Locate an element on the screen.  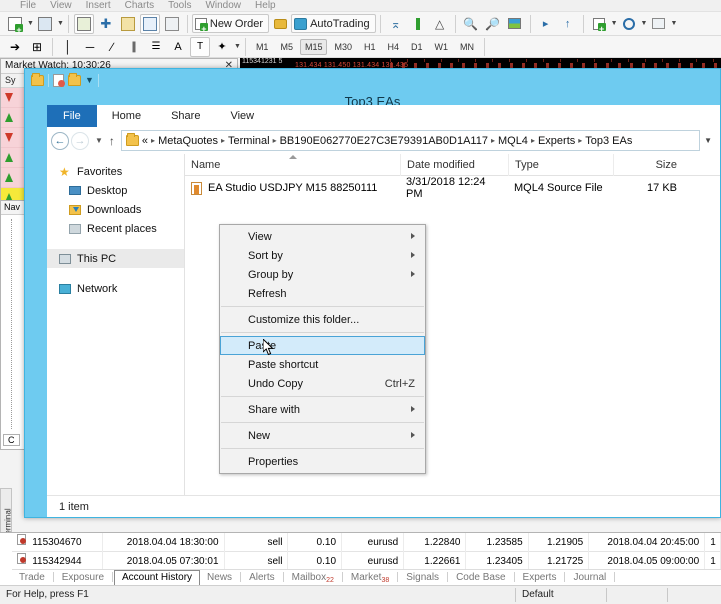
fibonacci-retracement-icon: ☰ is located at coordinates (156, 47).